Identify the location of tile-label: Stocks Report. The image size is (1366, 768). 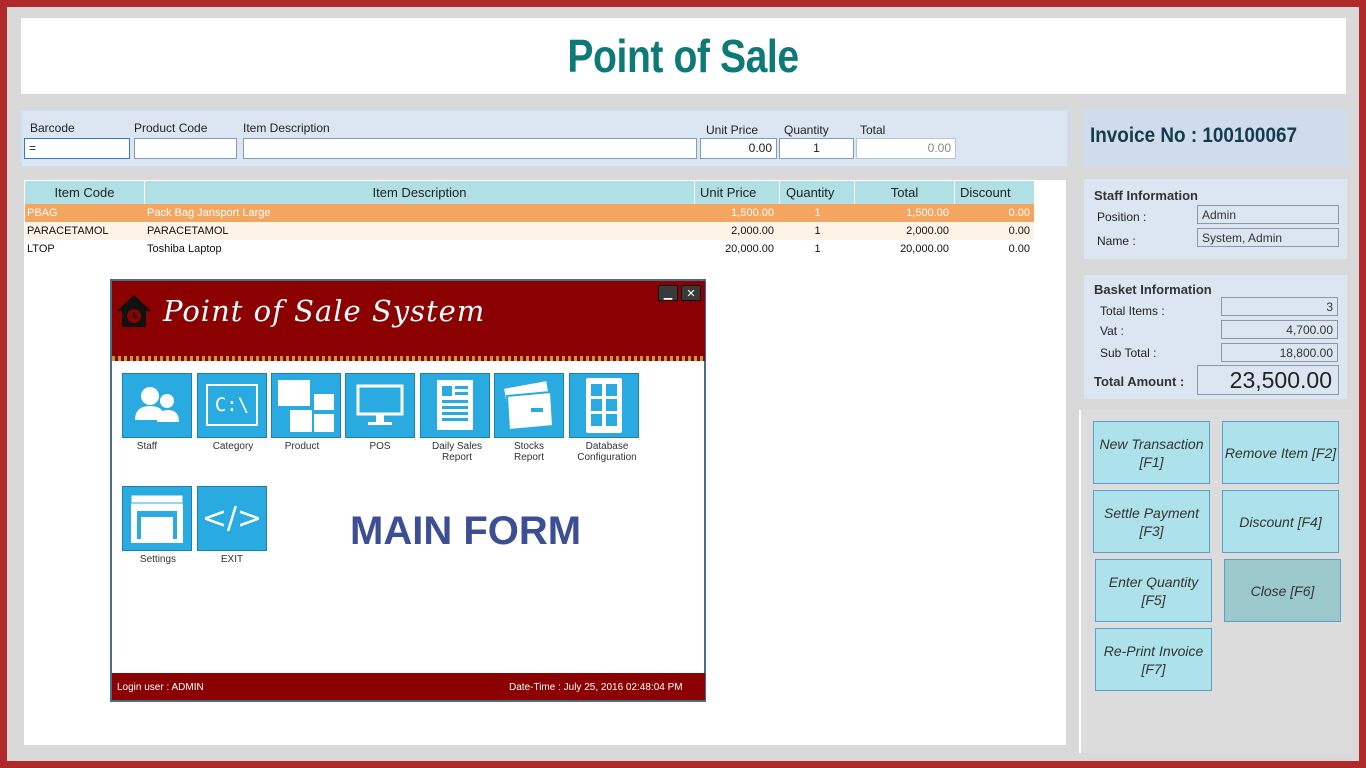
(528, 452).